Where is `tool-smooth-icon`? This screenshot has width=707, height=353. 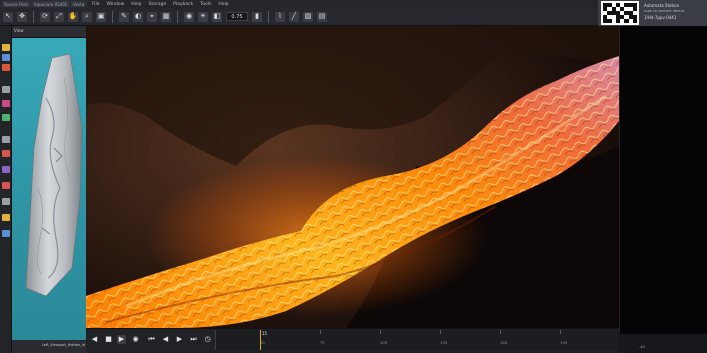 tool-smooth-icon is located at coordinates (6, 117).